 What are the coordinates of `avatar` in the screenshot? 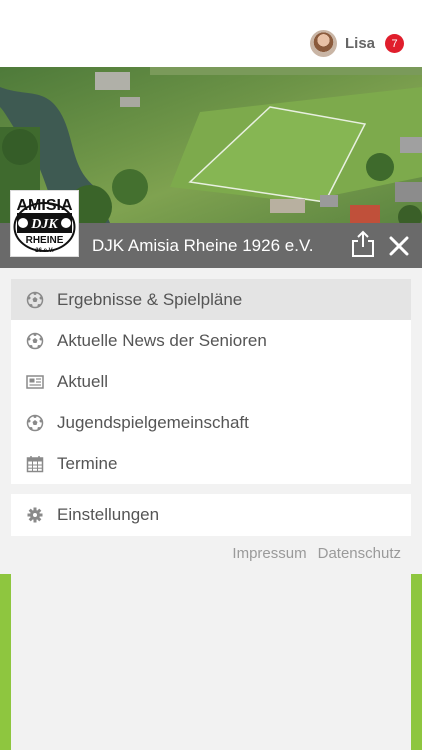 It's located at (323, 43).